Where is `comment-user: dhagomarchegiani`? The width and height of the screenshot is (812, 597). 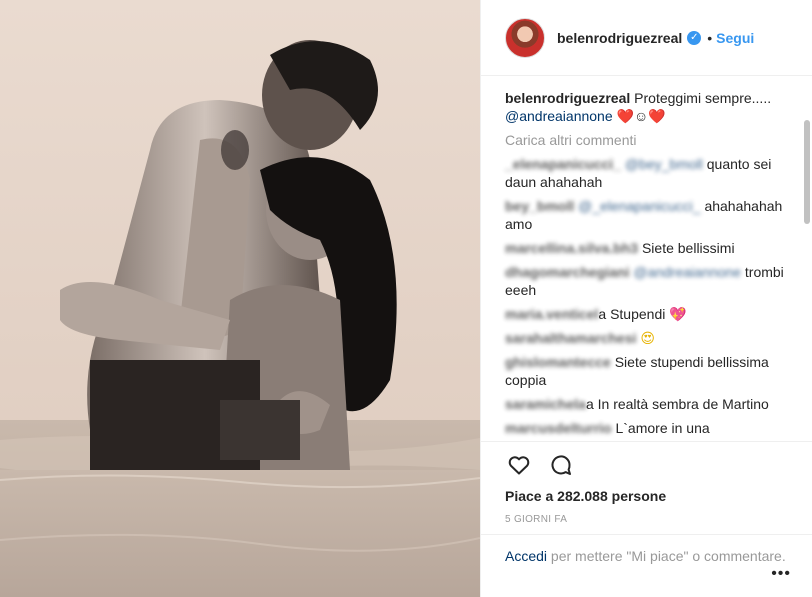 comment-user: dhagomarchegiani is located at coordinates (567, 272).